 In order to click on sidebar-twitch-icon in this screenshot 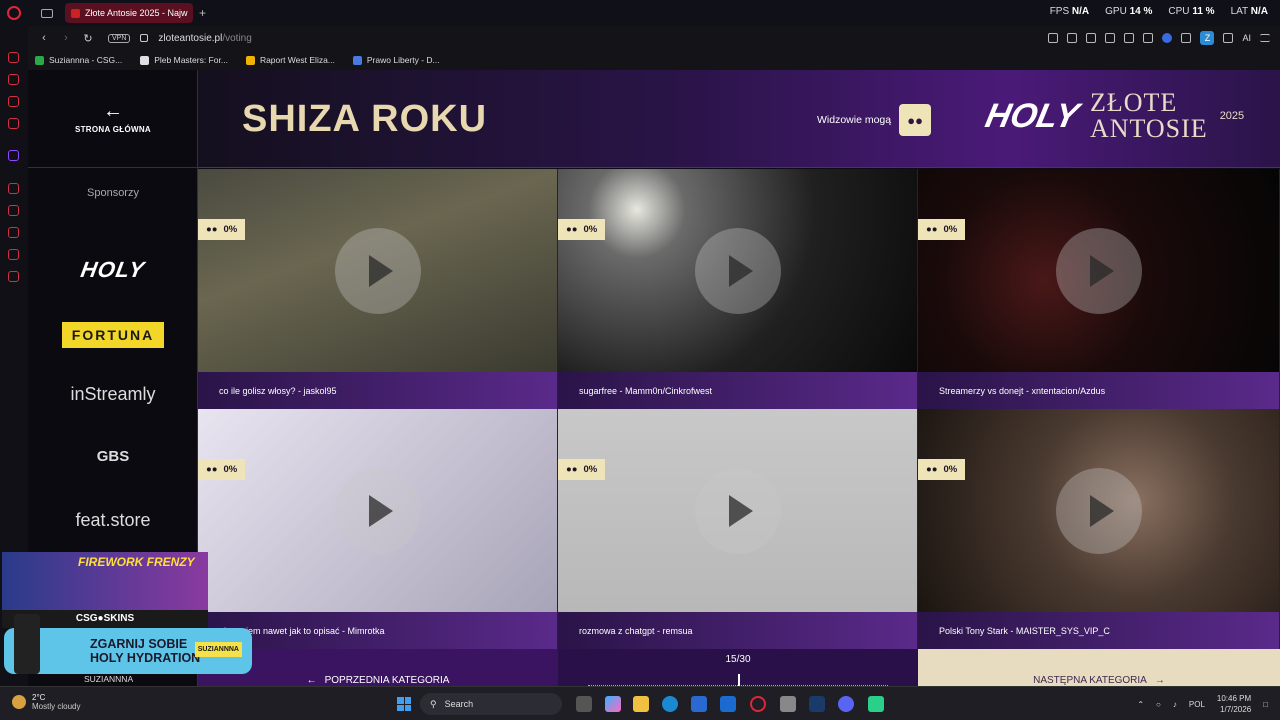, I will do `click(13, 155)`.